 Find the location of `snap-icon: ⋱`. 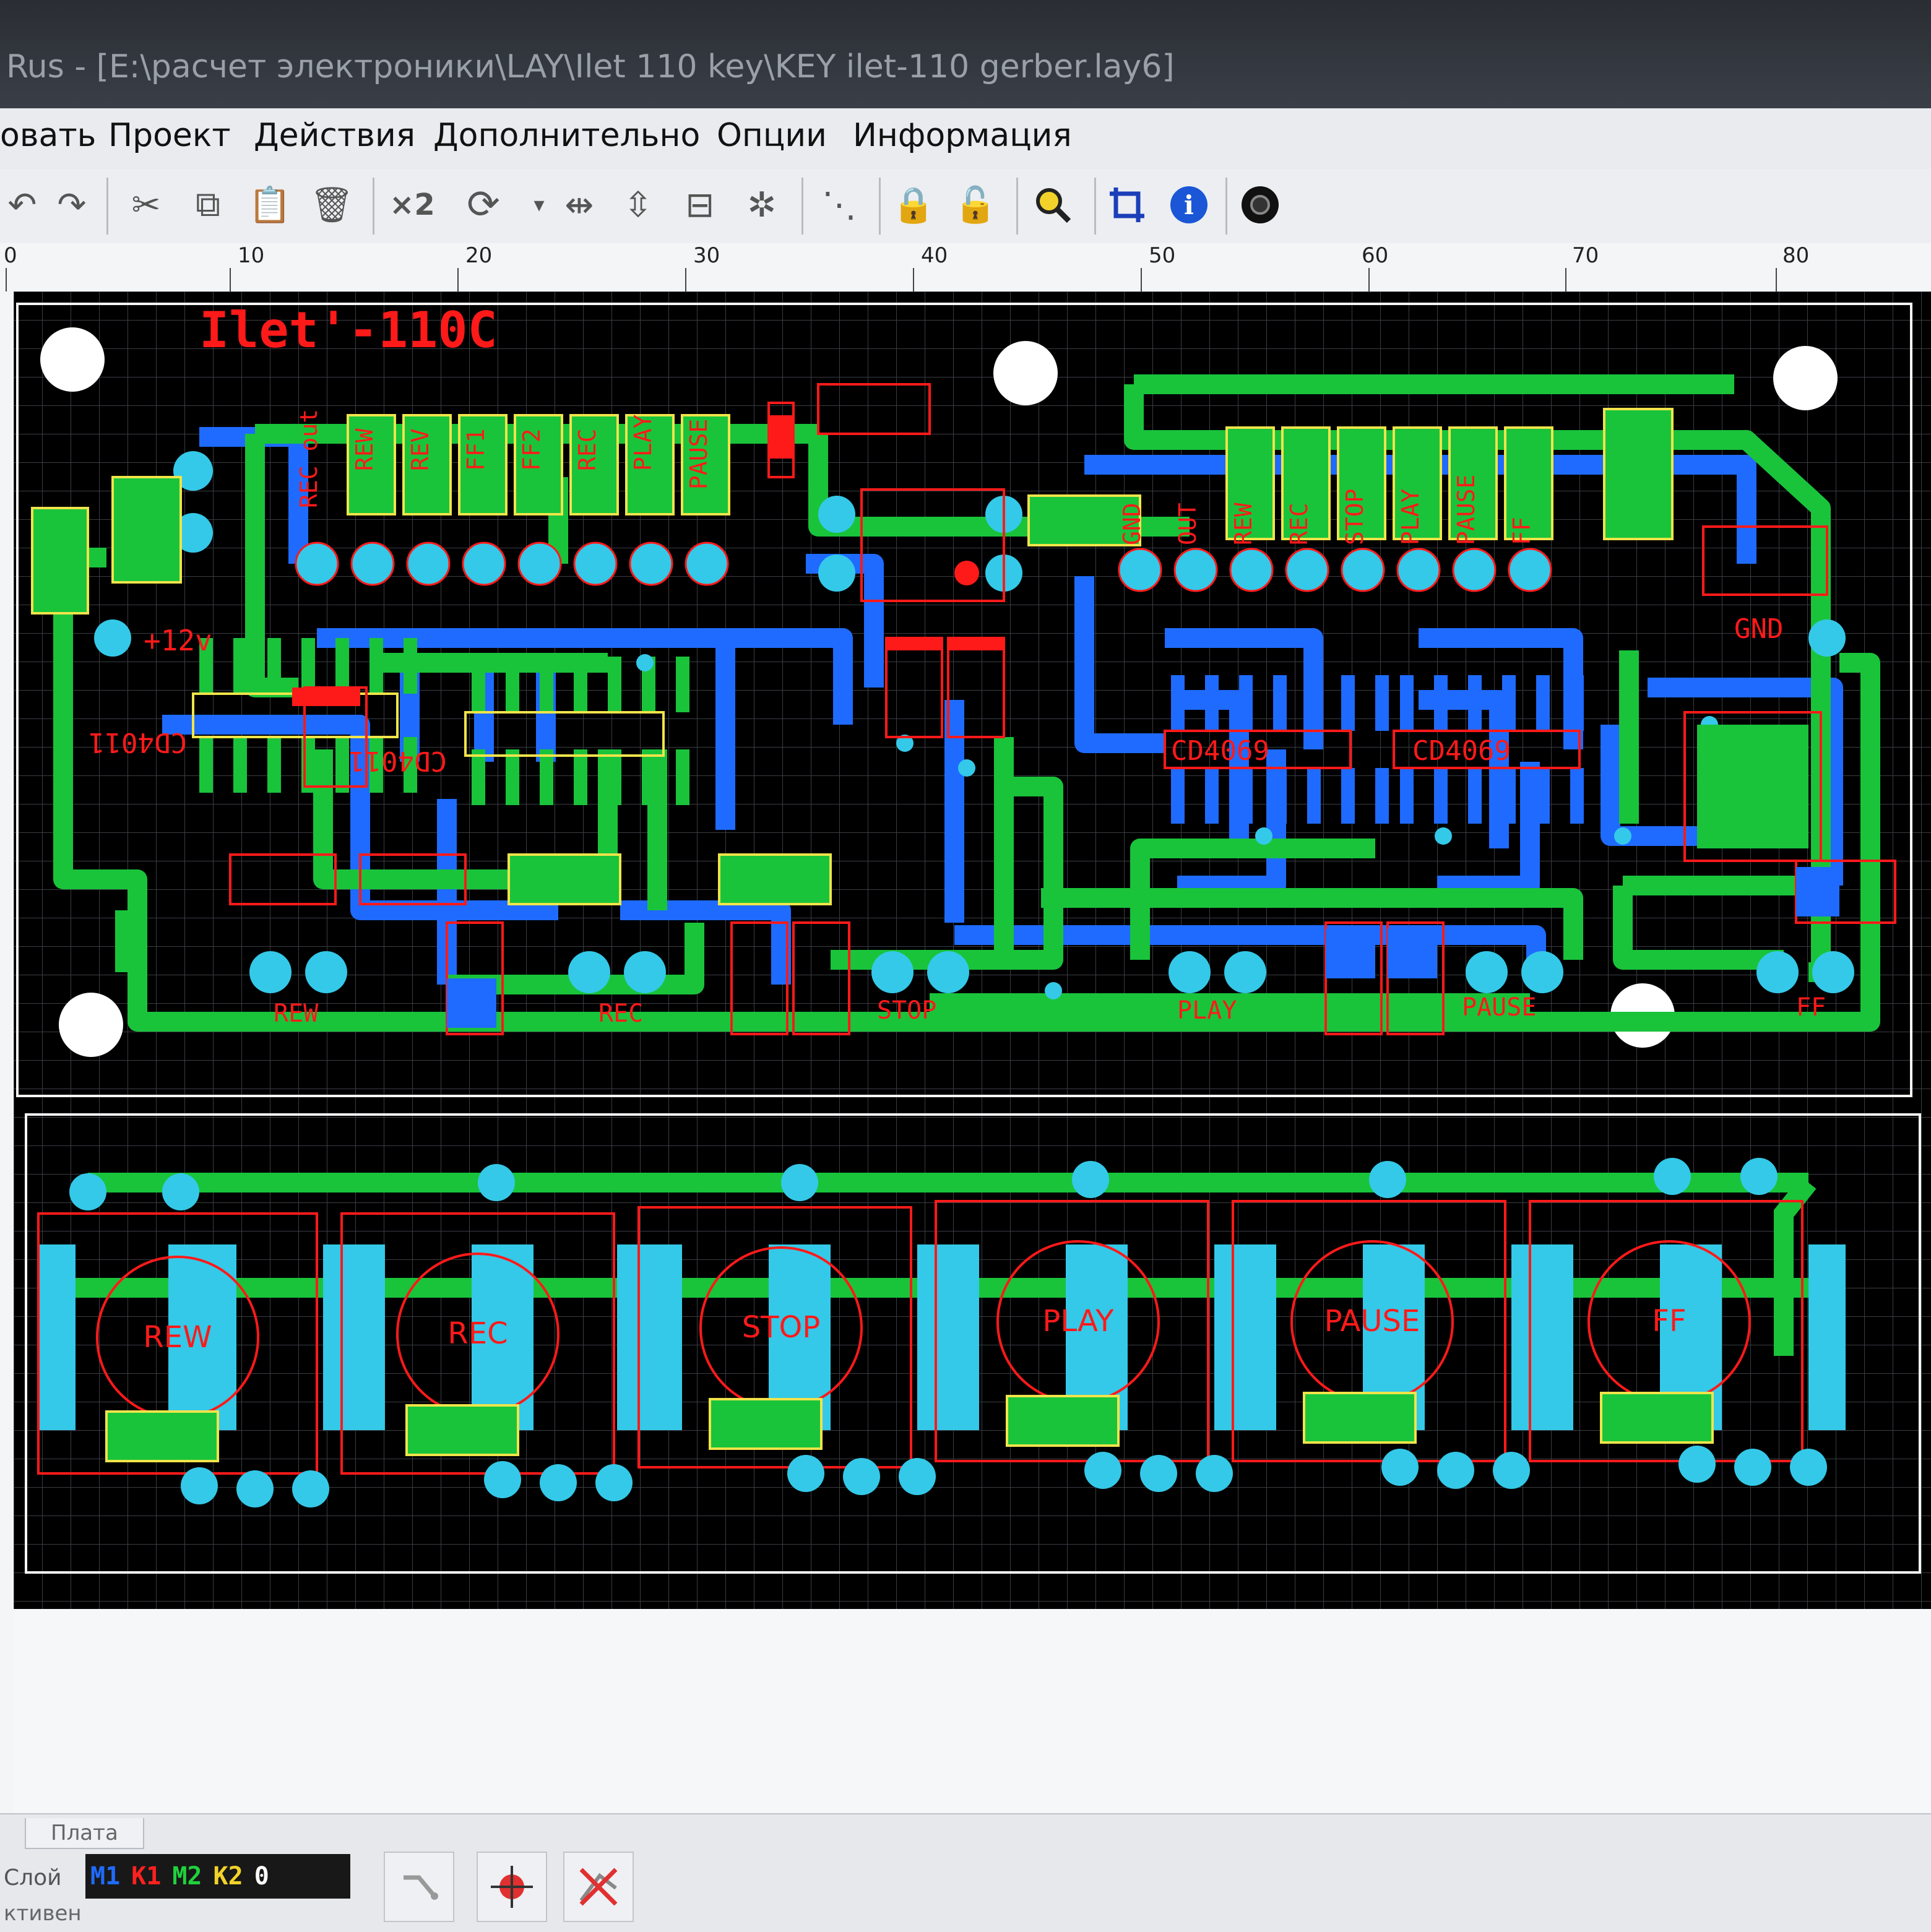

snap-icon: ⋱ is located at coordinates (839, 205).